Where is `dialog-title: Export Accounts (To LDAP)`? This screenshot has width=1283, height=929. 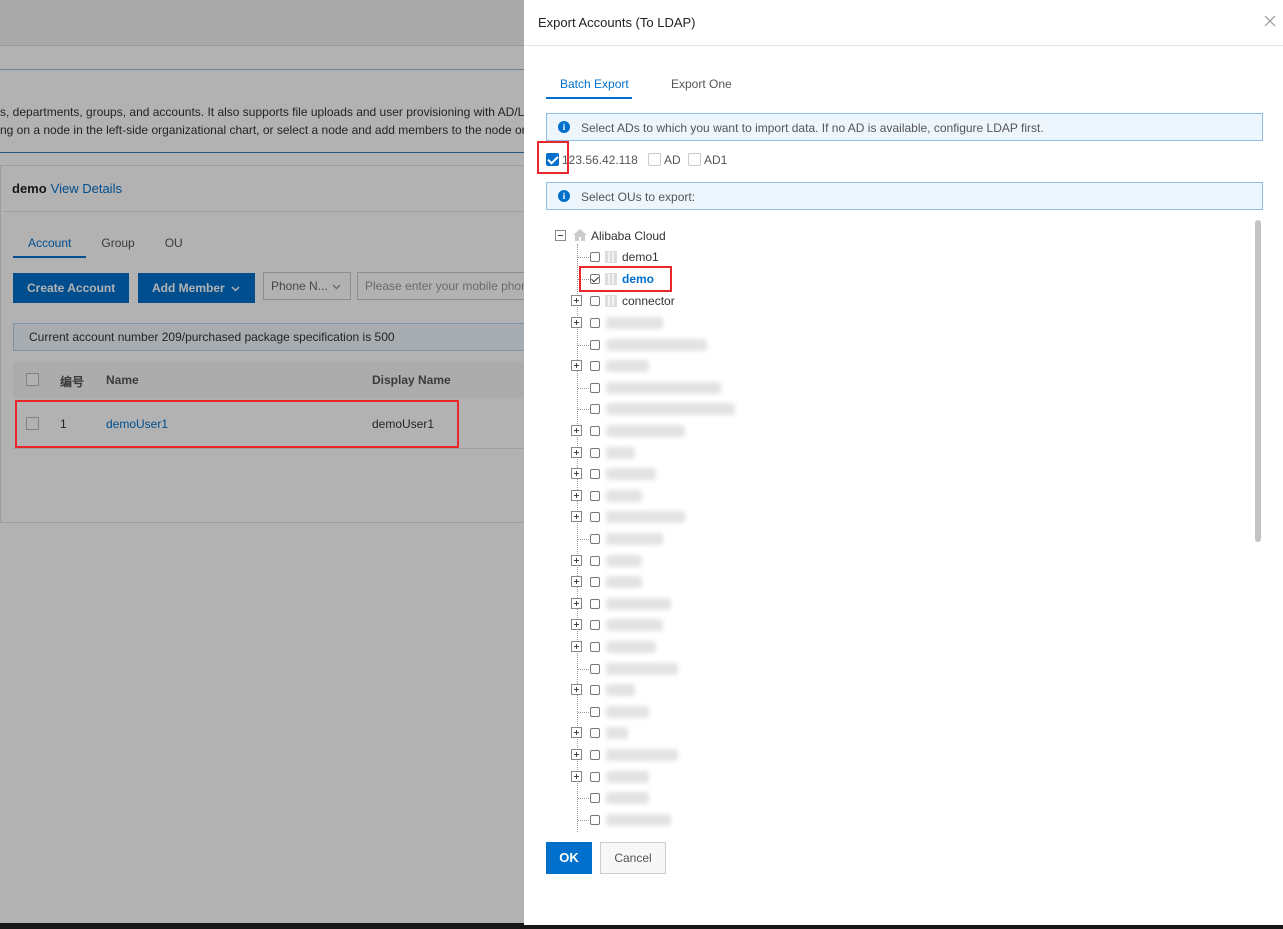 dialog-title: Export Accounts (To LDAP) is located at coordinates (617, 22).